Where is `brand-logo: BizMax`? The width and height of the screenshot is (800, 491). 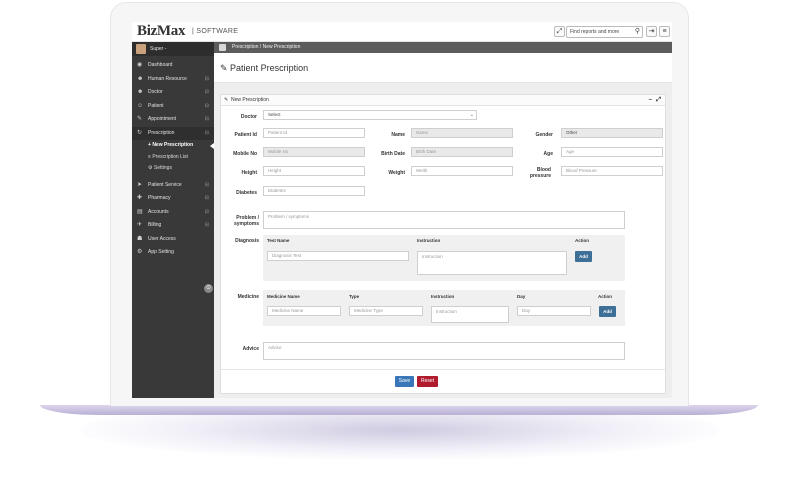 brand-logo: BizMax is located at coordinates (161, 31).